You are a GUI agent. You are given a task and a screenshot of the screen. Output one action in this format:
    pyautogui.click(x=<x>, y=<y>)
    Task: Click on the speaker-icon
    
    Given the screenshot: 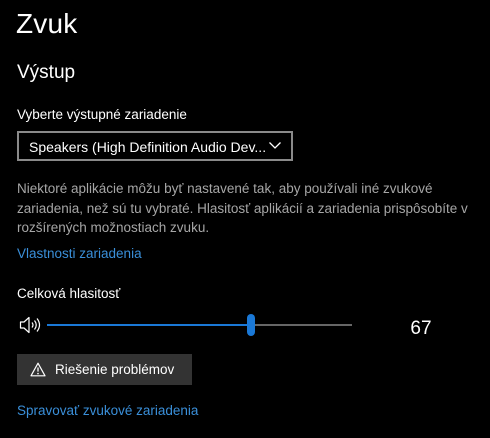 What is the action you would take?
    pyautogui.click(x=31, y=325)
    